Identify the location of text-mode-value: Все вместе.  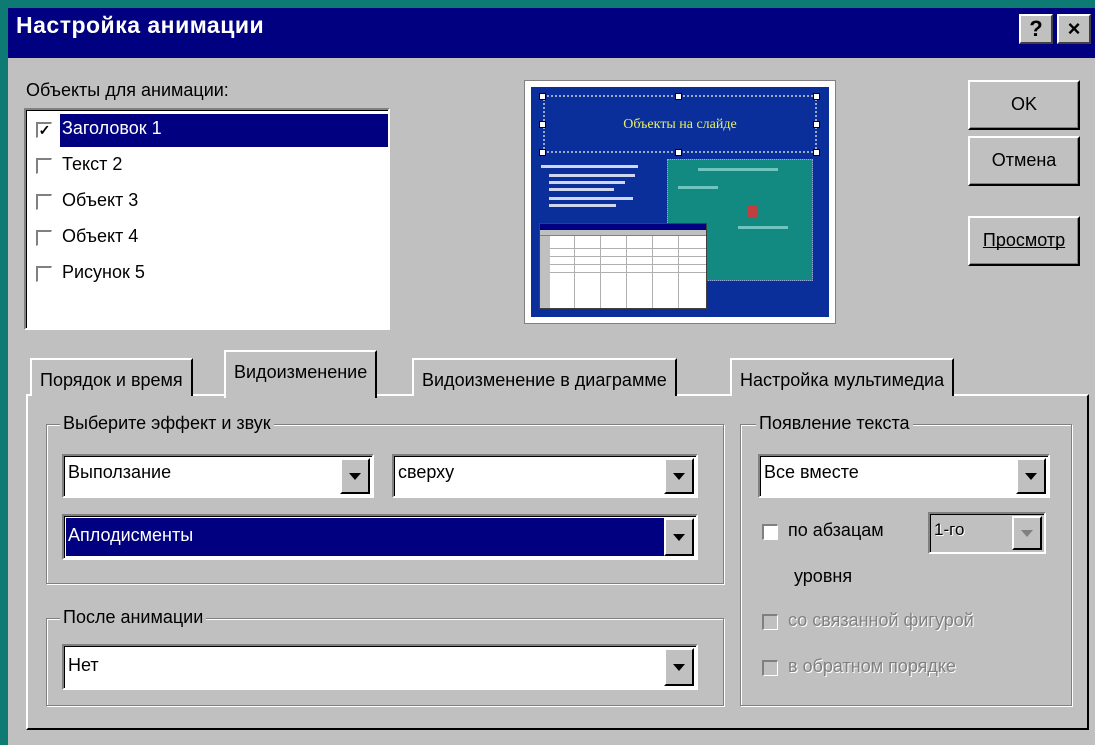
(811, 472).